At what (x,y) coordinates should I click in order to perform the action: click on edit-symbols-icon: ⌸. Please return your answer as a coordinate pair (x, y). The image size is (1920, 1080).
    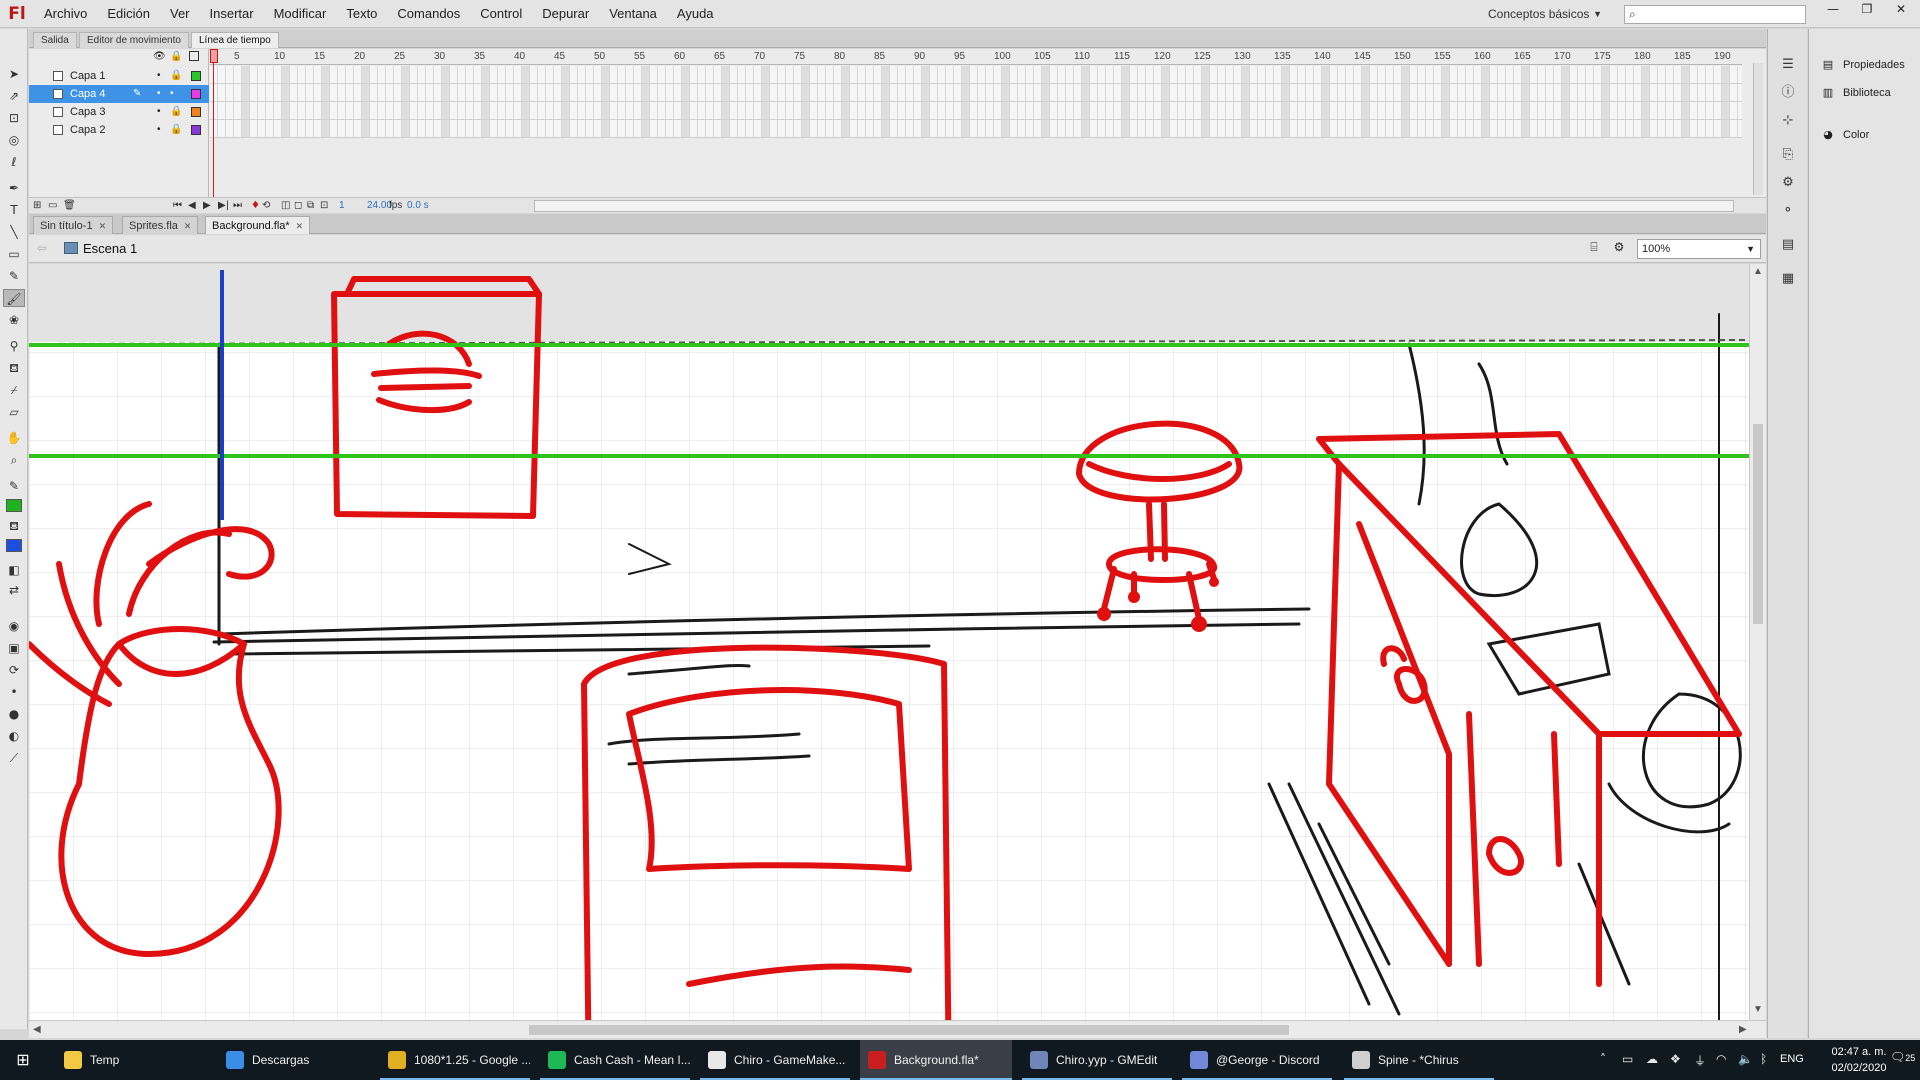
    Looking at the image, I should click on (1594, 249).